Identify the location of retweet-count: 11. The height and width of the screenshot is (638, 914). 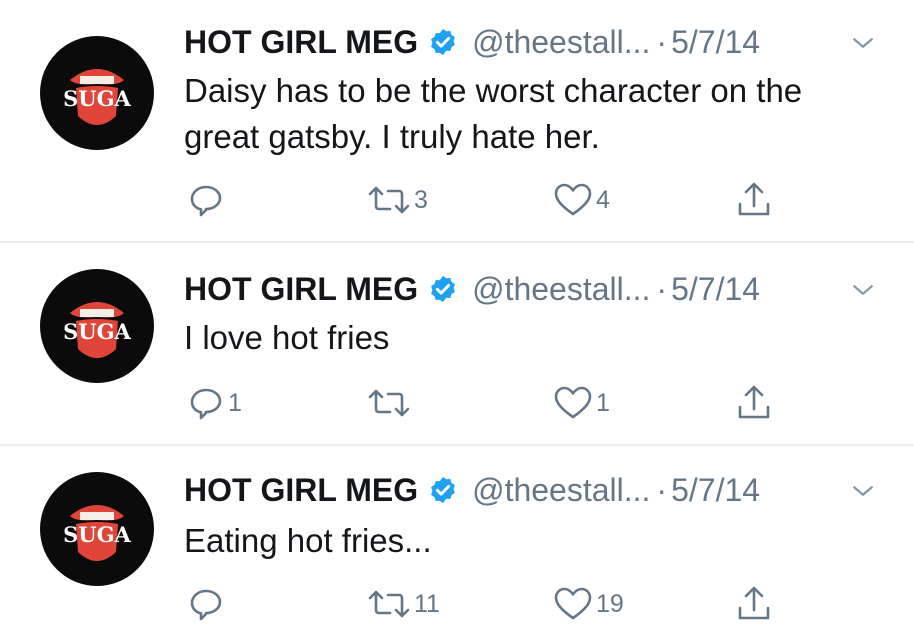
(427, 603).